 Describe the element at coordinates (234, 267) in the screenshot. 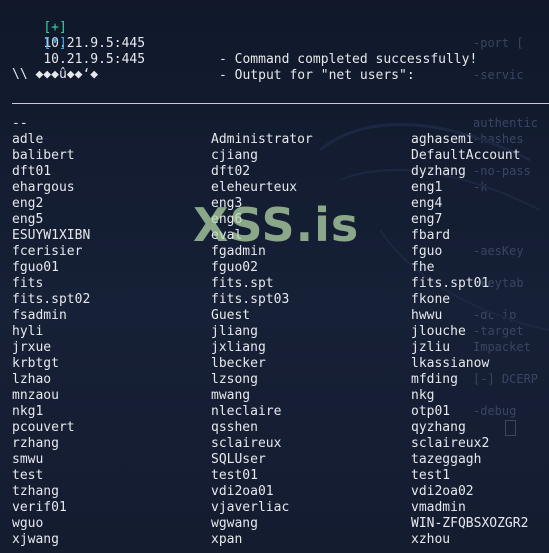

I see `user-account-name: fguo02` at that location.